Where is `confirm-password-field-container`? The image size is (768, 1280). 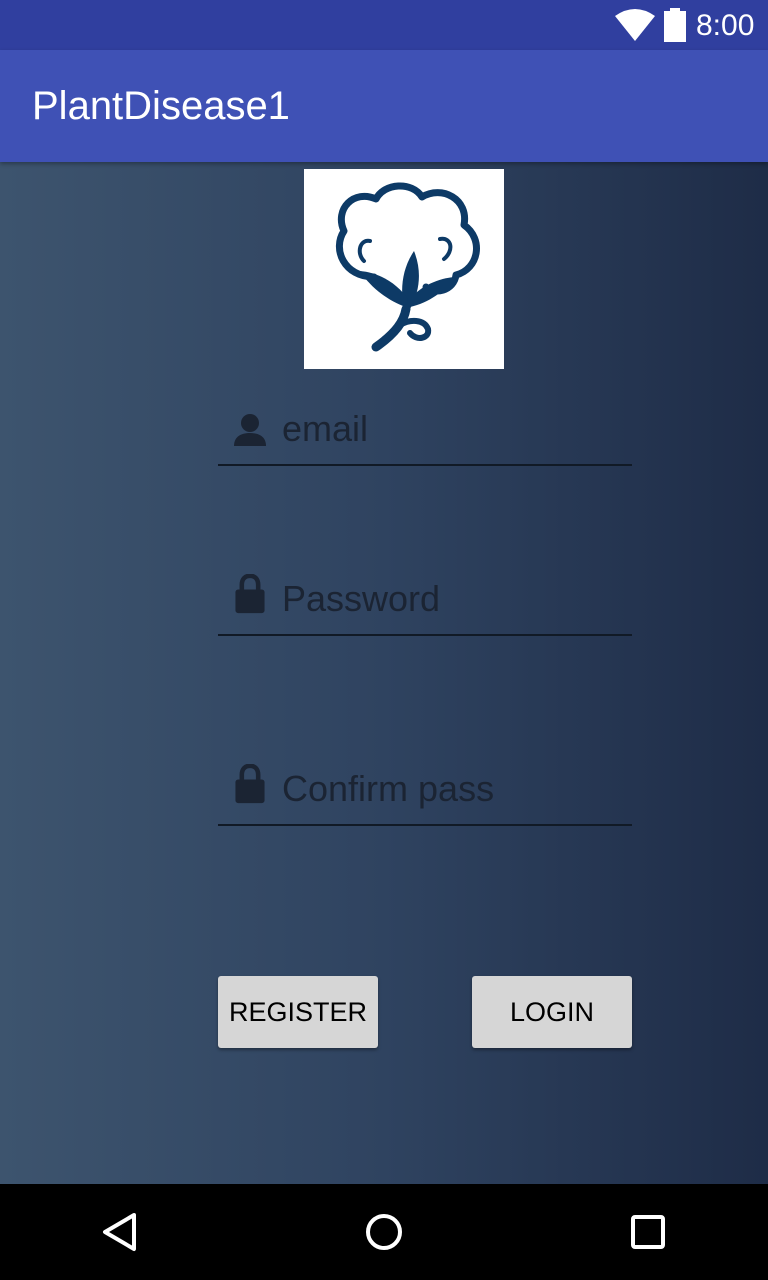
confirm-password-field-container is located at coordinates (425, 791).